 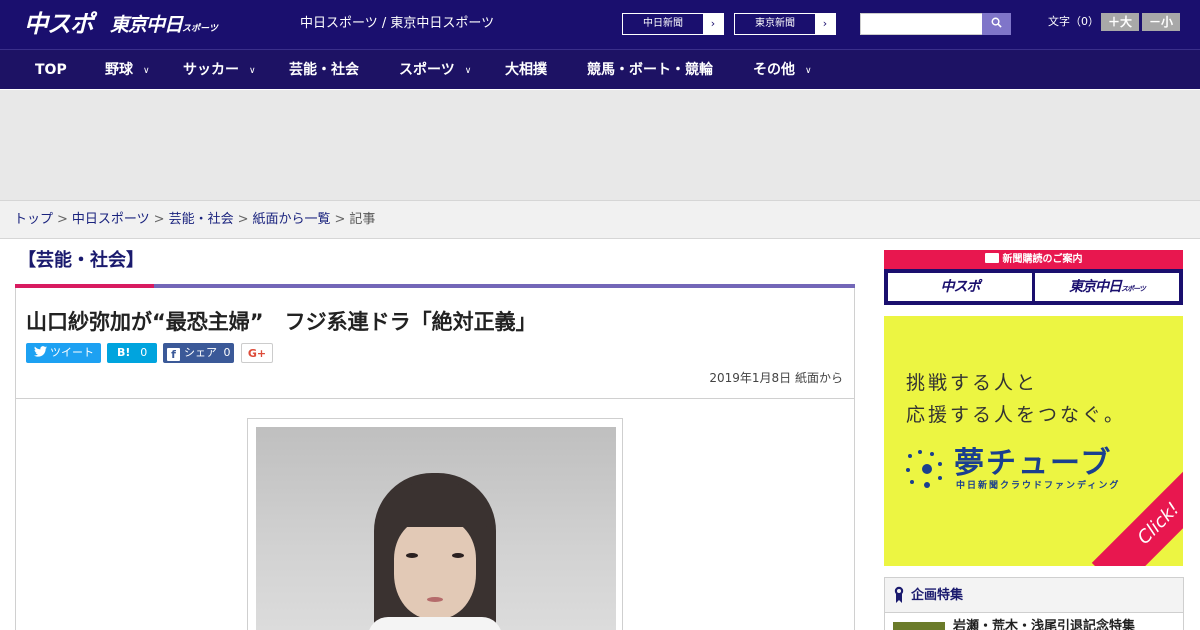 I want to click on chunichi-shimbun-link: 中日新聞 ›, so click(x=673, y=24).